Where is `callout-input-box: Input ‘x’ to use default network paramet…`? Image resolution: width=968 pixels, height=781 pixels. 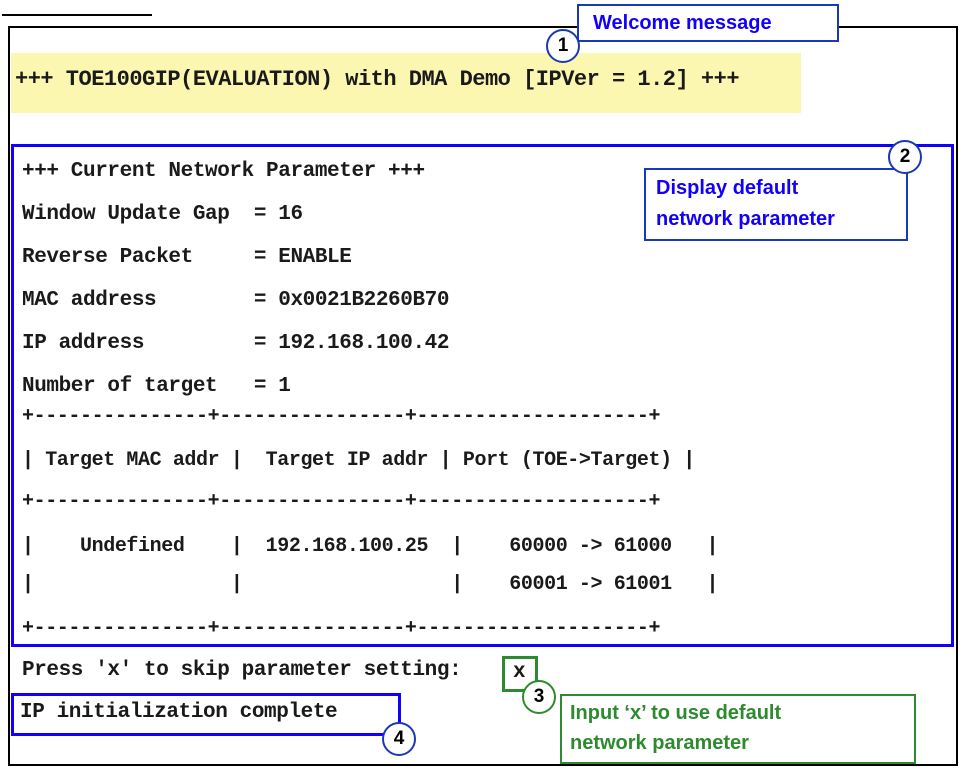 callout-input-box: Input ‘x’ to use default network paramet… is located at coordinates (738, 729).